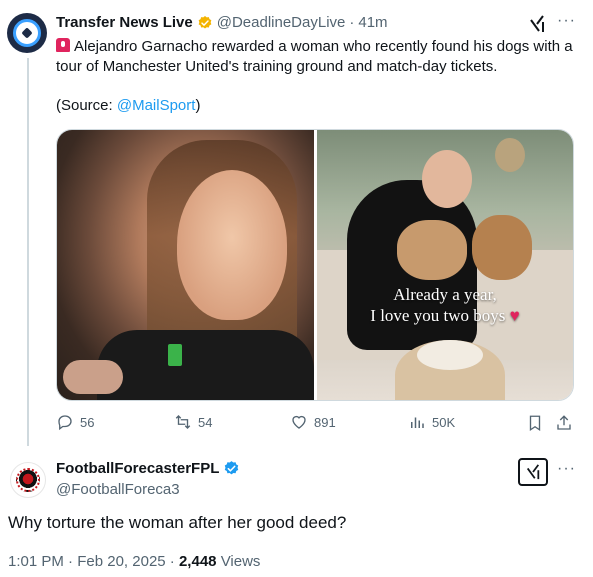 This screenshot has height=577, width=593. I want to click on tweet2-views-label: Views, so click(240, 561).